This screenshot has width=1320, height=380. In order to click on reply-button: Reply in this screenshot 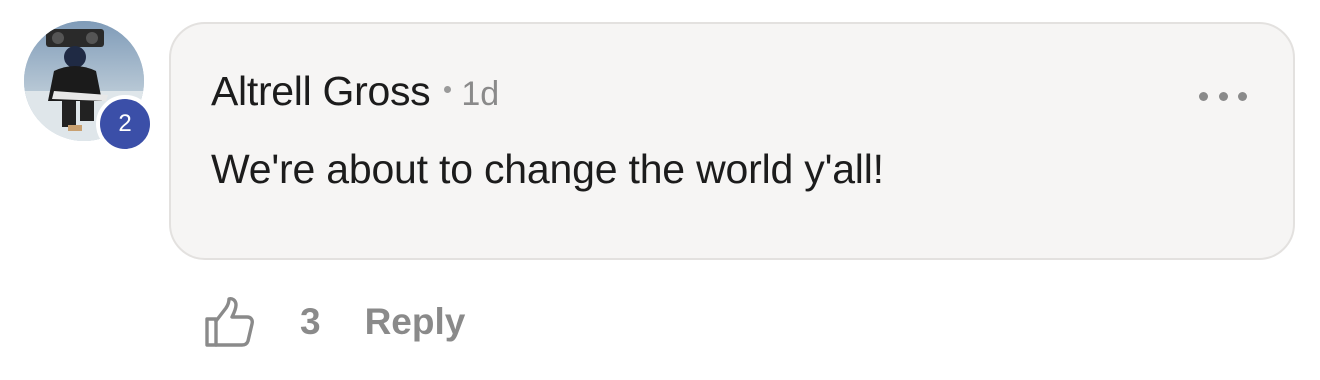, I will do `click(415, 322)`.